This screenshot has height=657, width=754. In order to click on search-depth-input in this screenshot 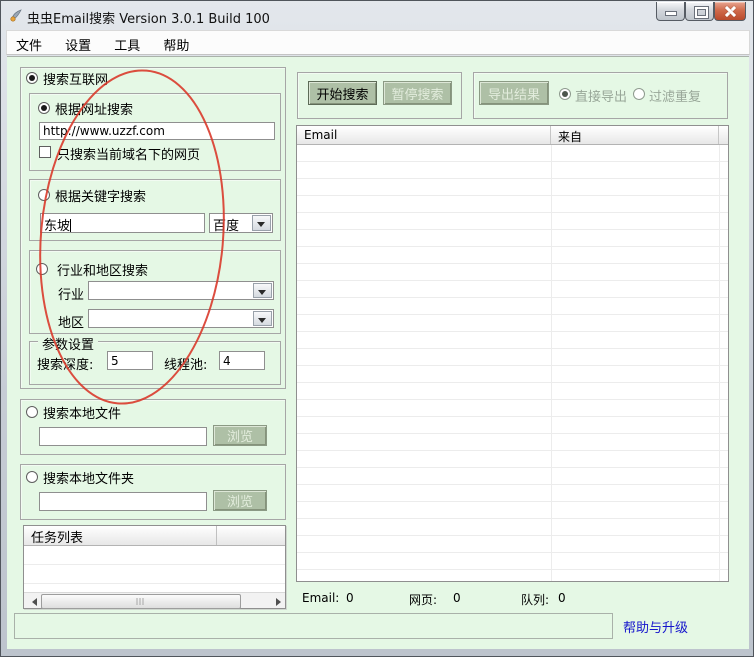, I will do `click(130, 360)`.